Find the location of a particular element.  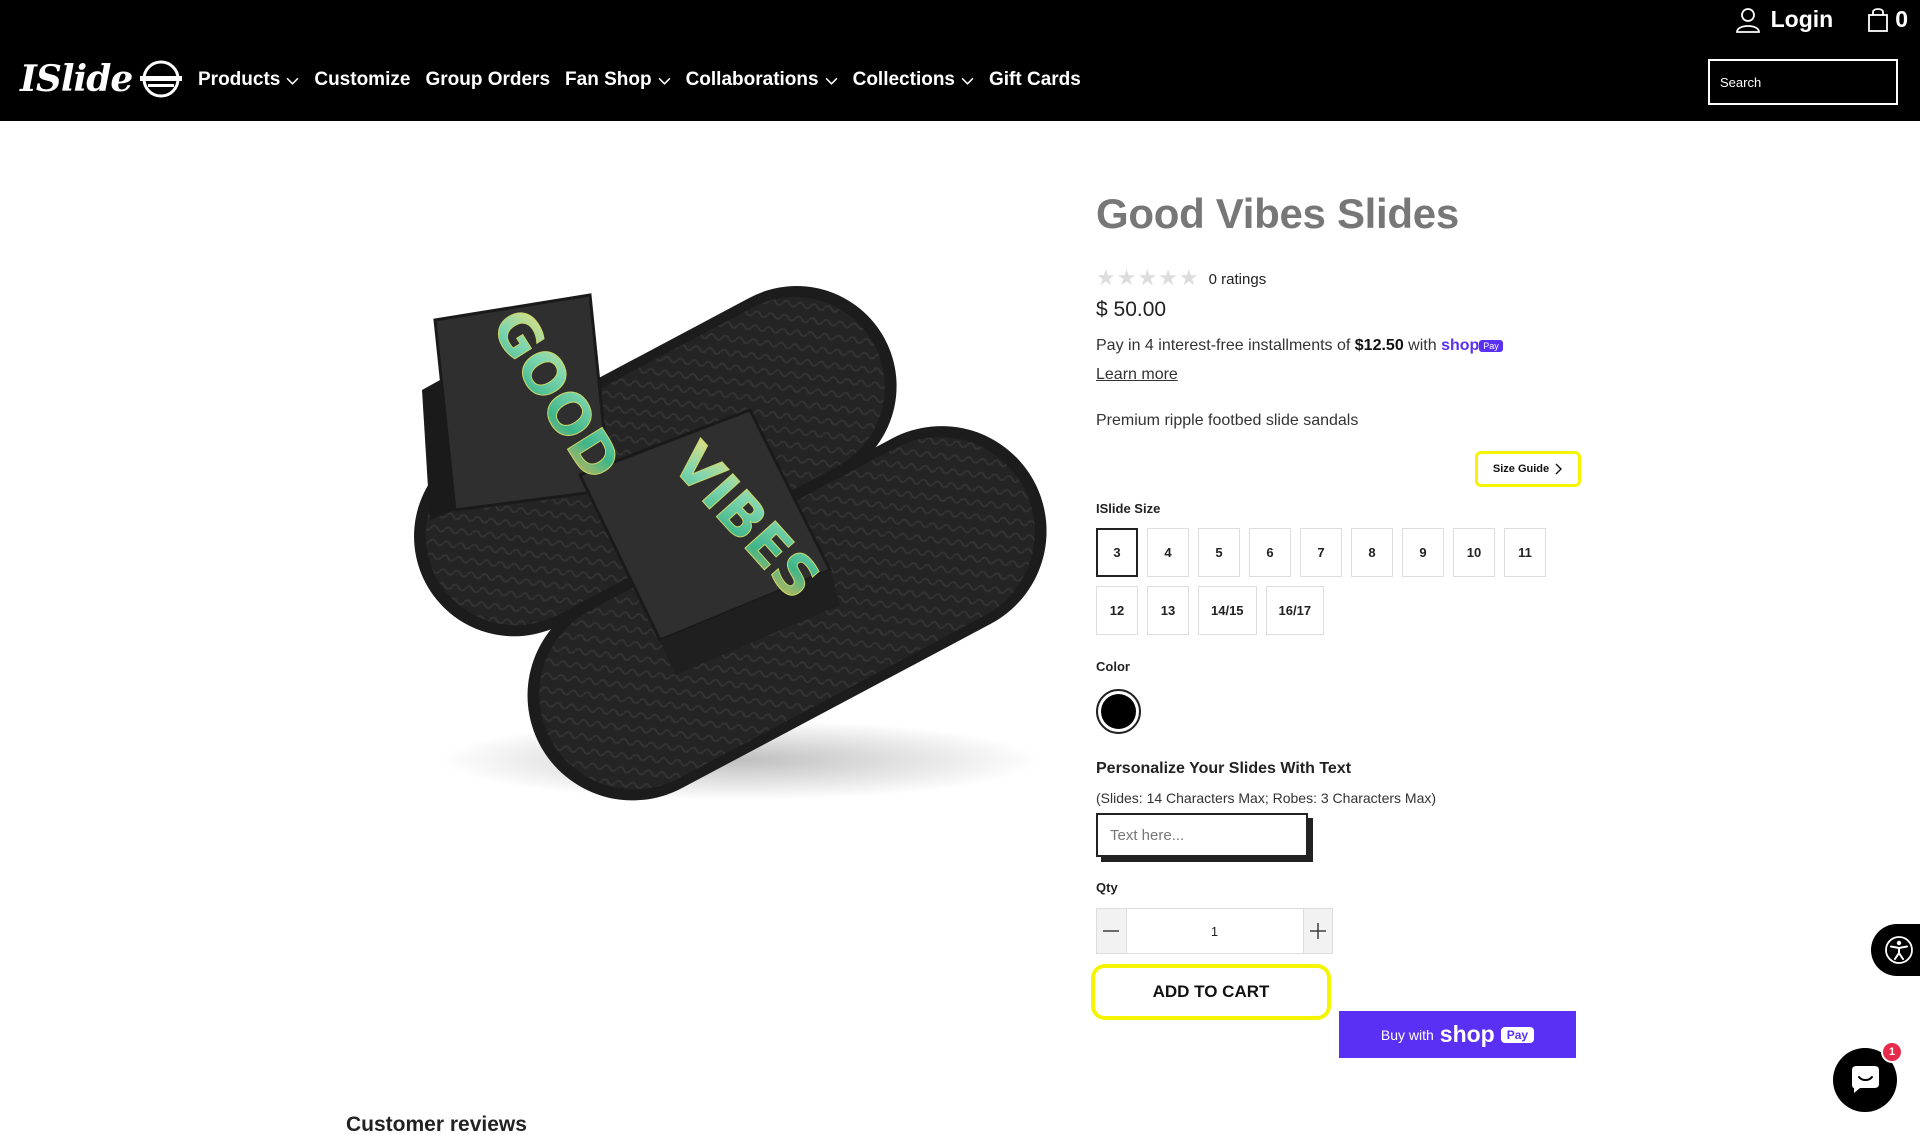

size-option: 6 is located at coordinates (1270, 552).